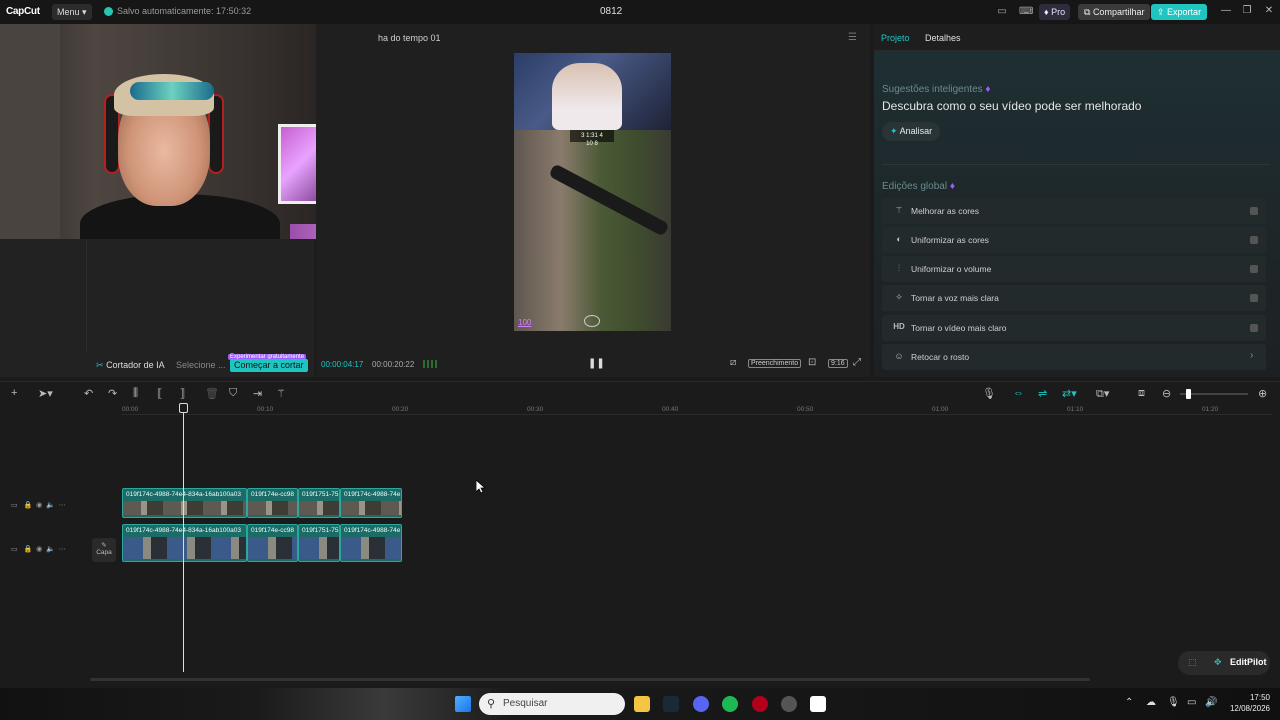 This screenshot has width=1280, height=720. I want to click on preview-axis-icon: ⧉▾, so click(1102, 394).